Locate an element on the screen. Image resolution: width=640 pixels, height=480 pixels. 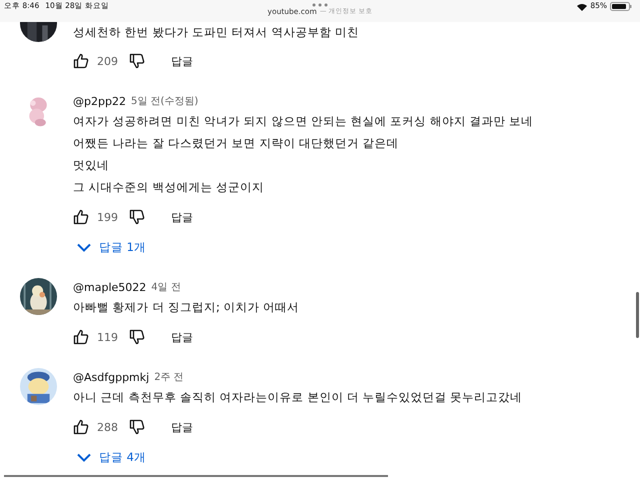
comment-time: 5일 전(수정됨) is located at coordinates (164, 101).